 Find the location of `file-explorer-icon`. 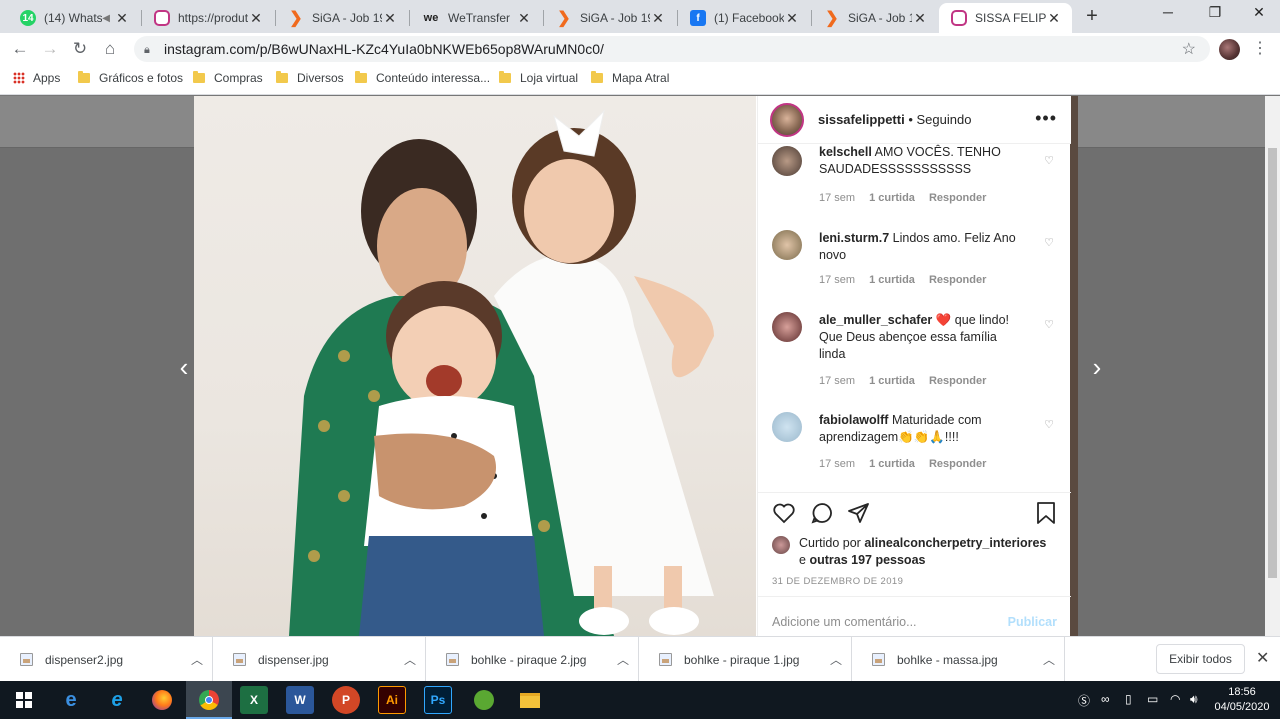

file-explorer-icon is located at coordinates (530, 700).